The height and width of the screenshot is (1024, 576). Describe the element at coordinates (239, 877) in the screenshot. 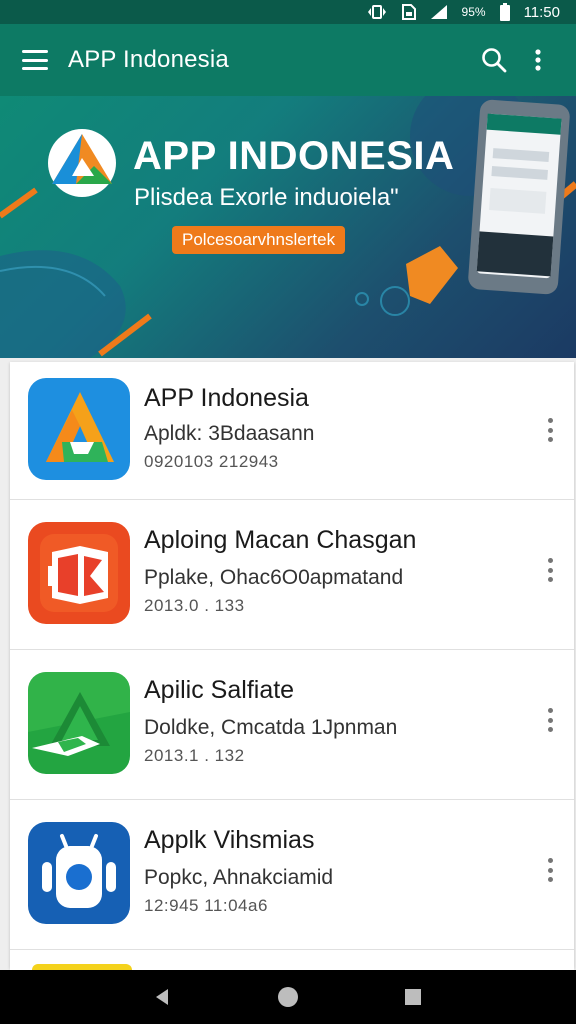

I see `app-subtitle: Popkc, Ahnakciamid` at that location.